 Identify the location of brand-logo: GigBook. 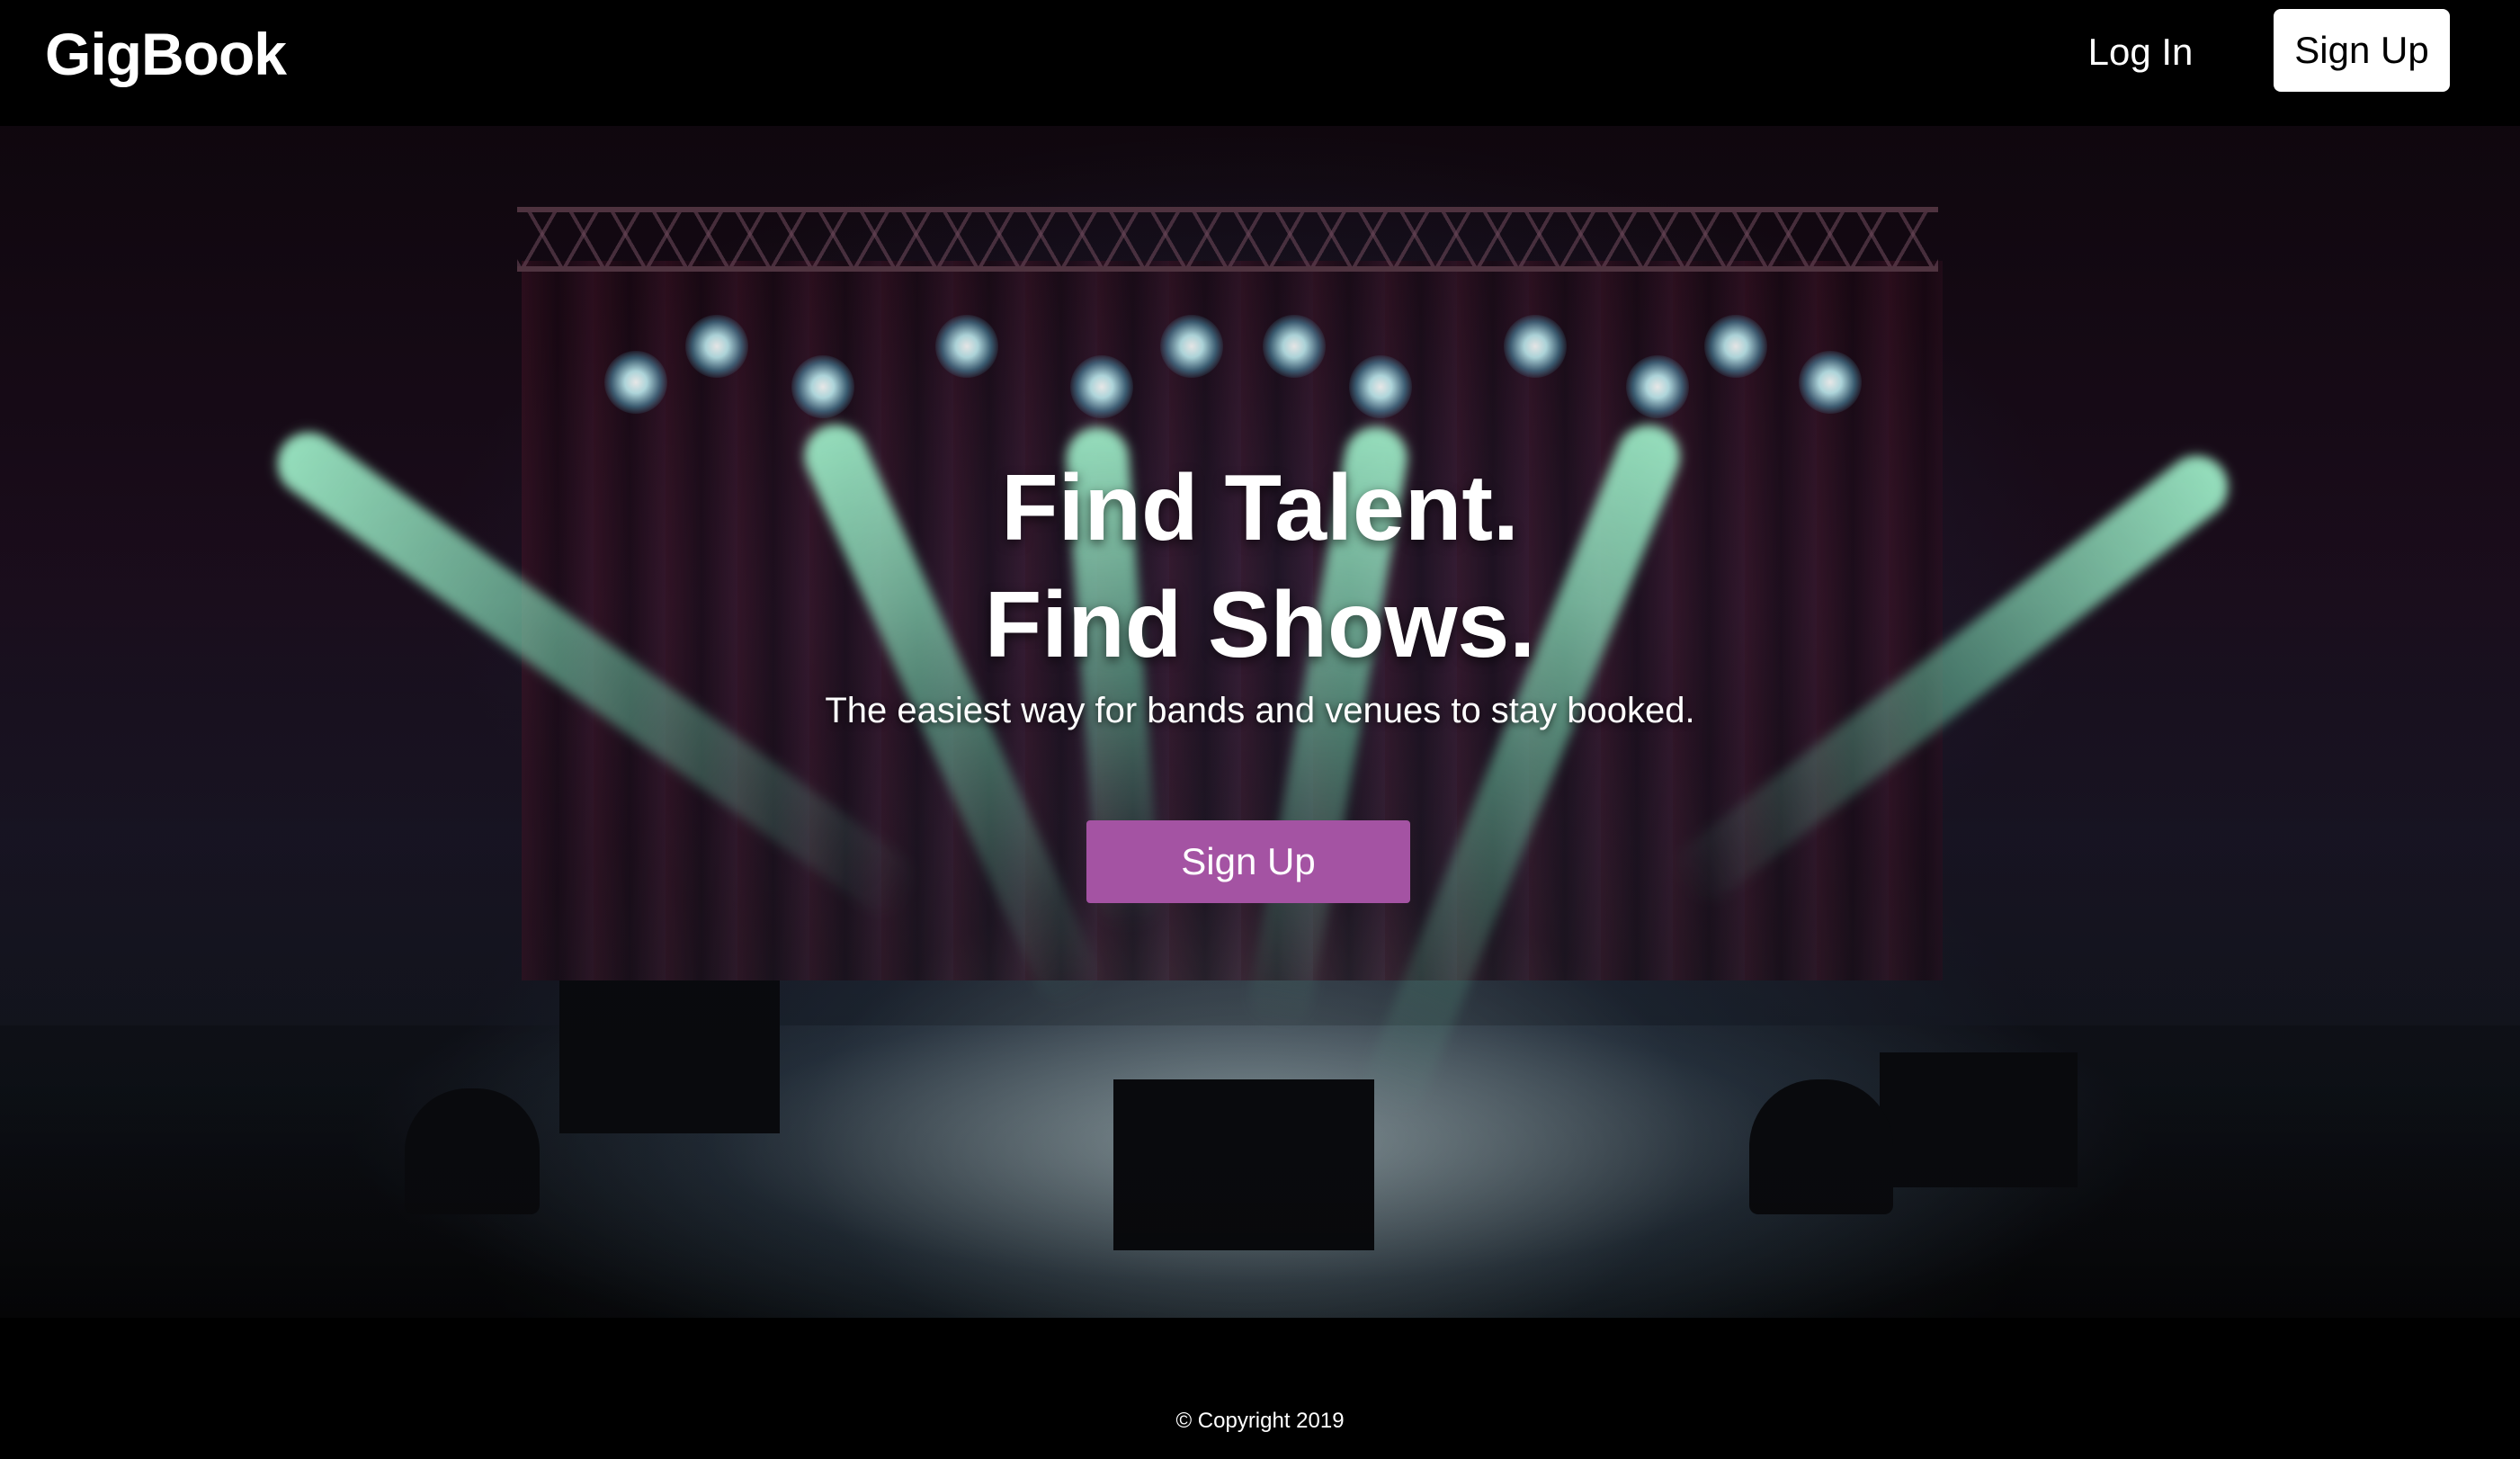
(166, 54).